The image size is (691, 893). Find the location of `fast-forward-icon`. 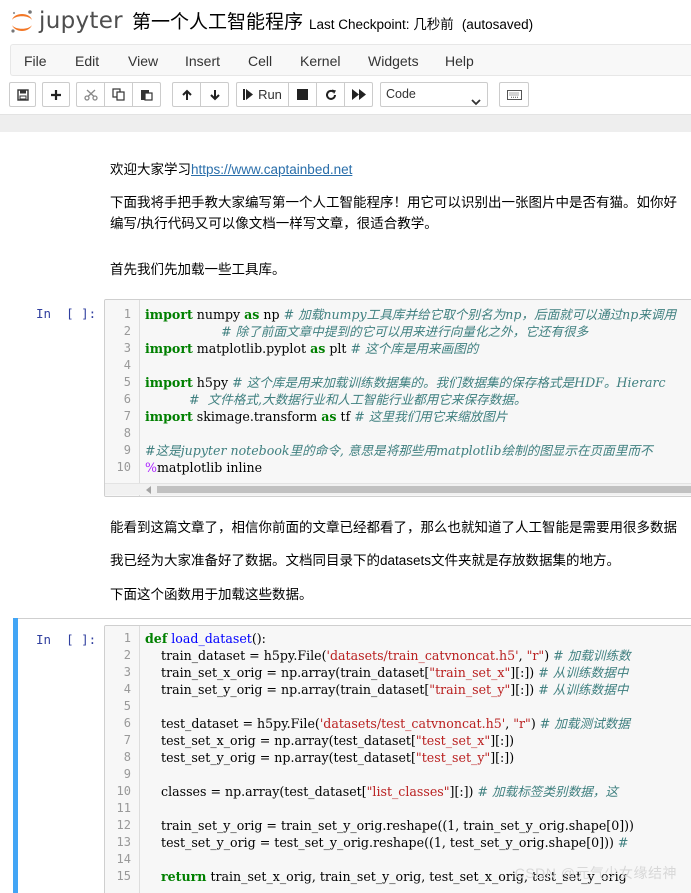

fast-forward-icon is located at coordinates (358, 94).